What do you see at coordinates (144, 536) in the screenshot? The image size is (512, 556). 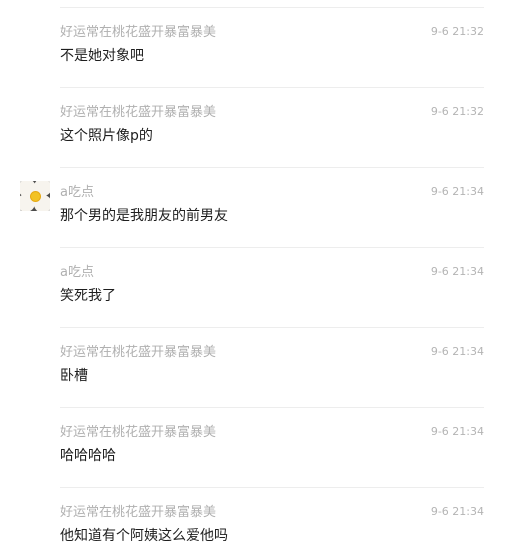 I see `message-text: 他知道有个阿姨这么爱他吗` at bounding box center [144, 536].